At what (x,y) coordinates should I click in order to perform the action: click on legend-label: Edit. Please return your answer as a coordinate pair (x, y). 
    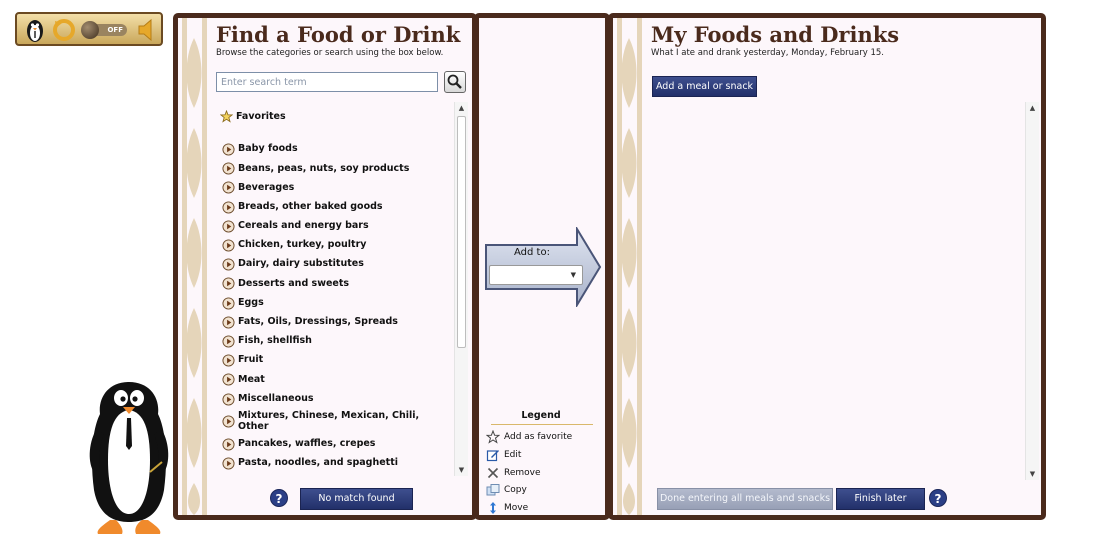
    Looking at the image, I should click on (513, 455).